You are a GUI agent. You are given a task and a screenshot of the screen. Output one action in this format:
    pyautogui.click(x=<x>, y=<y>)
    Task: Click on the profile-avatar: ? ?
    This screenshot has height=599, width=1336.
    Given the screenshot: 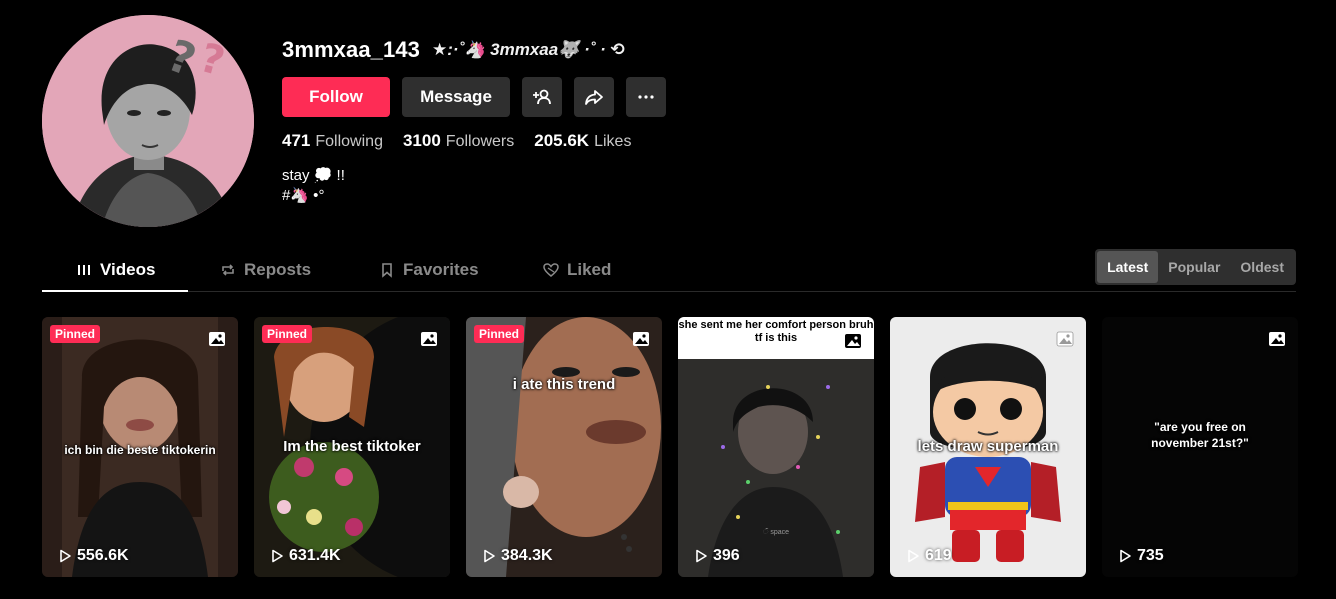 What is the action you would take?
    pyautogui.click(x=148, y=121)
    